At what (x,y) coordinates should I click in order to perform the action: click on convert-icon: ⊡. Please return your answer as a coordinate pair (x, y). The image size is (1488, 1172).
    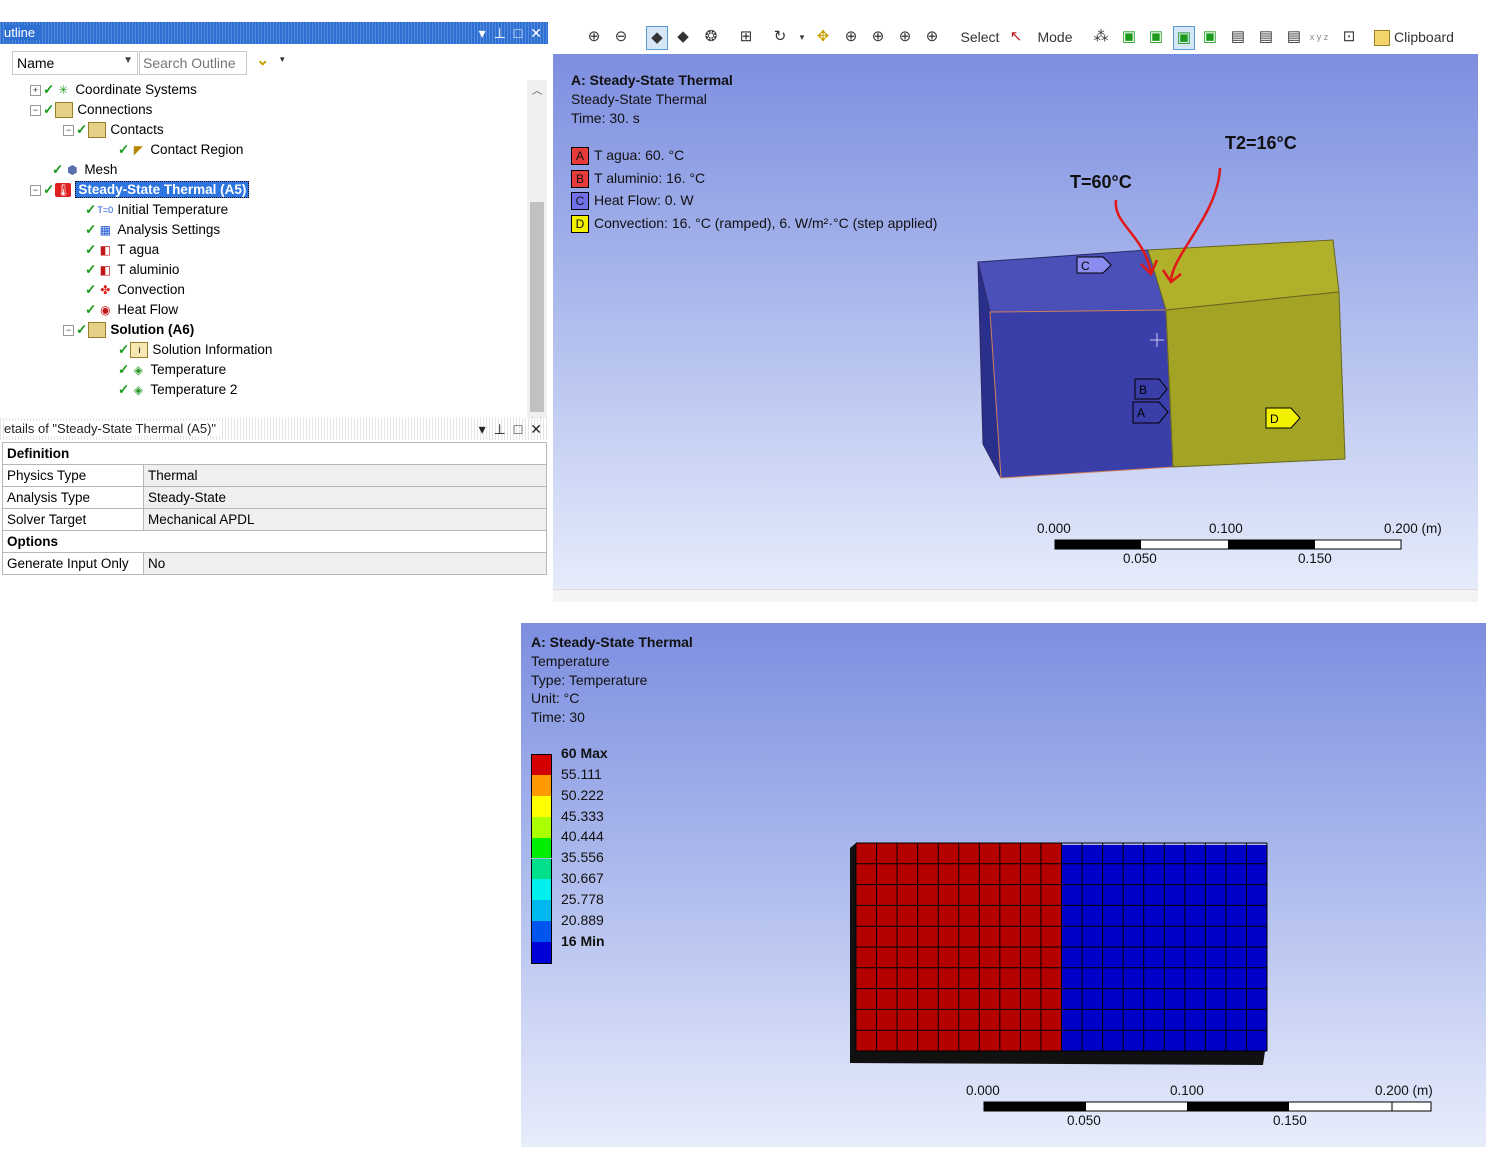
    Looking at the image, I should click on (1349, 37).